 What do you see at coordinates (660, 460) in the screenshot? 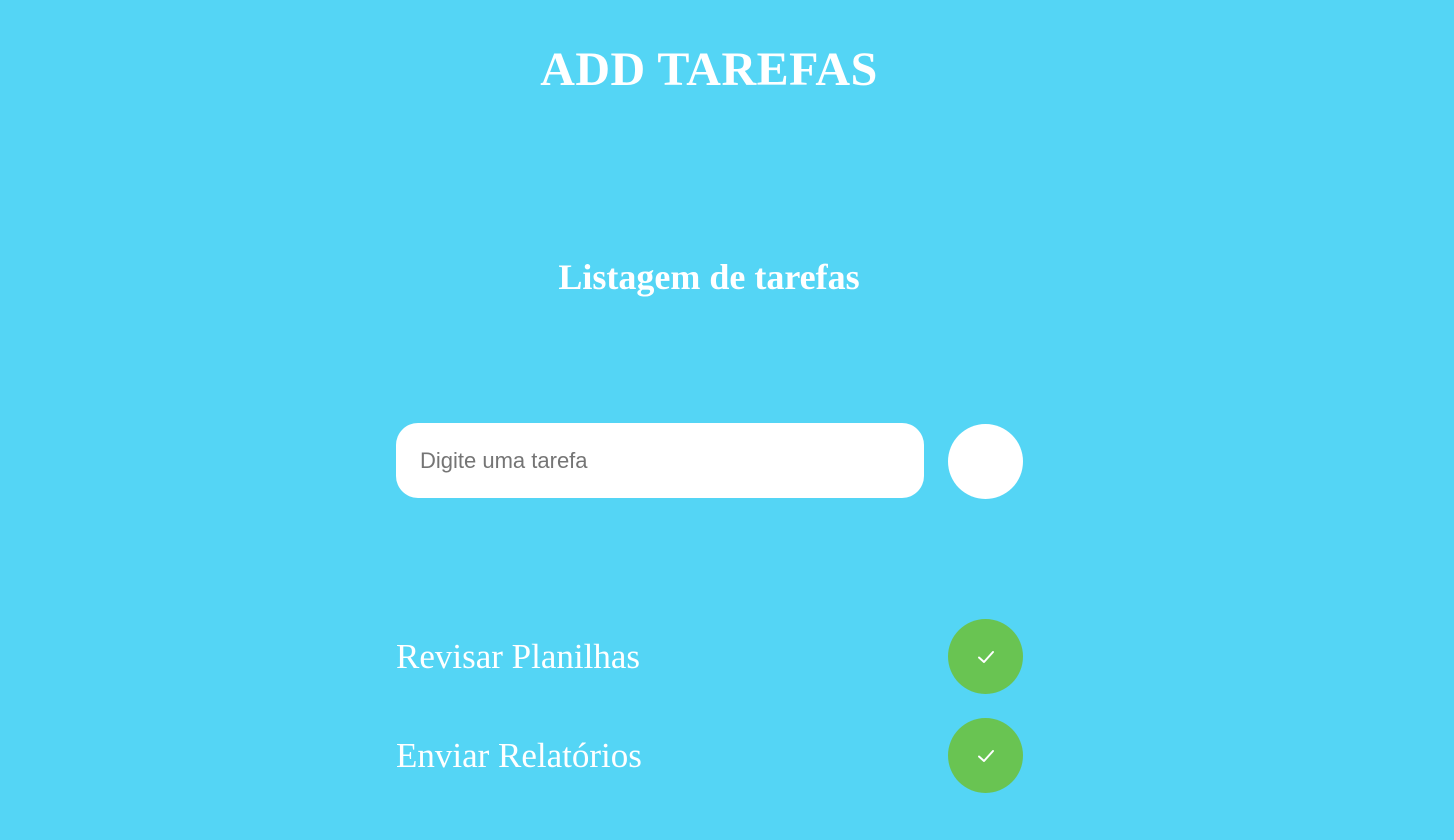
I see `task-input` at bounding box center [660, 460].